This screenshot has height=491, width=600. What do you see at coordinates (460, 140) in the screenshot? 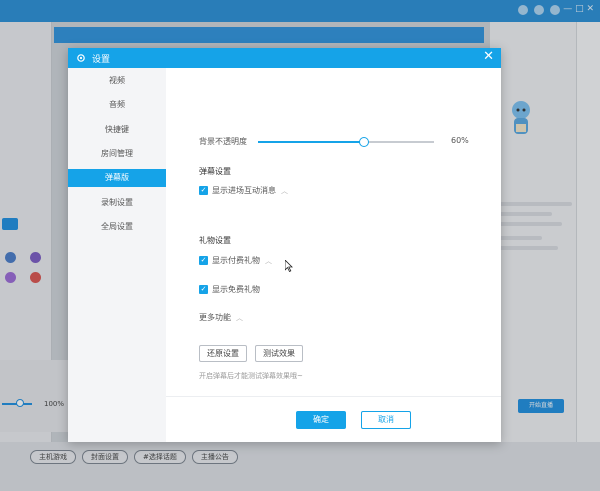
I see `opacity-value: 60%` at bounding box center [460, 140].